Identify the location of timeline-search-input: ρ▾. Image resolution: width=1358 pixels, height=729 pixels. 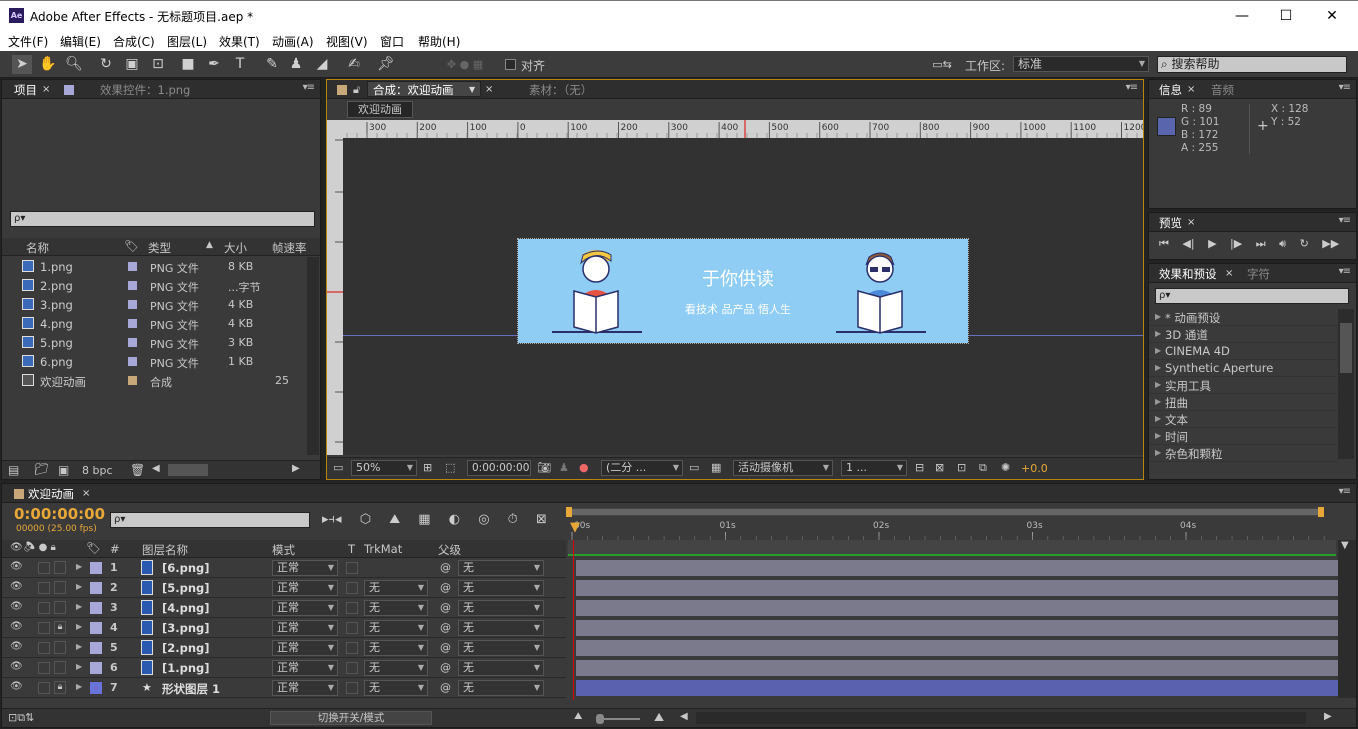
(210, 520).